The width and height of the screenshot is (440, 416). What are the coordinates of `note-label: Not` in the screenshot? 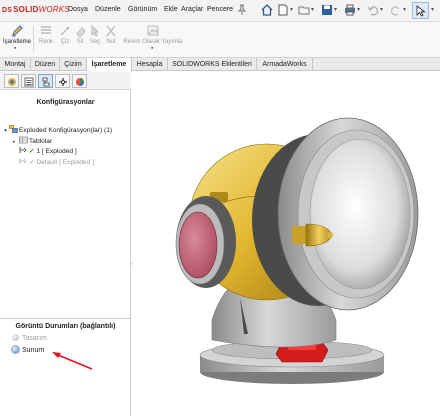 It's located at (111, 42).